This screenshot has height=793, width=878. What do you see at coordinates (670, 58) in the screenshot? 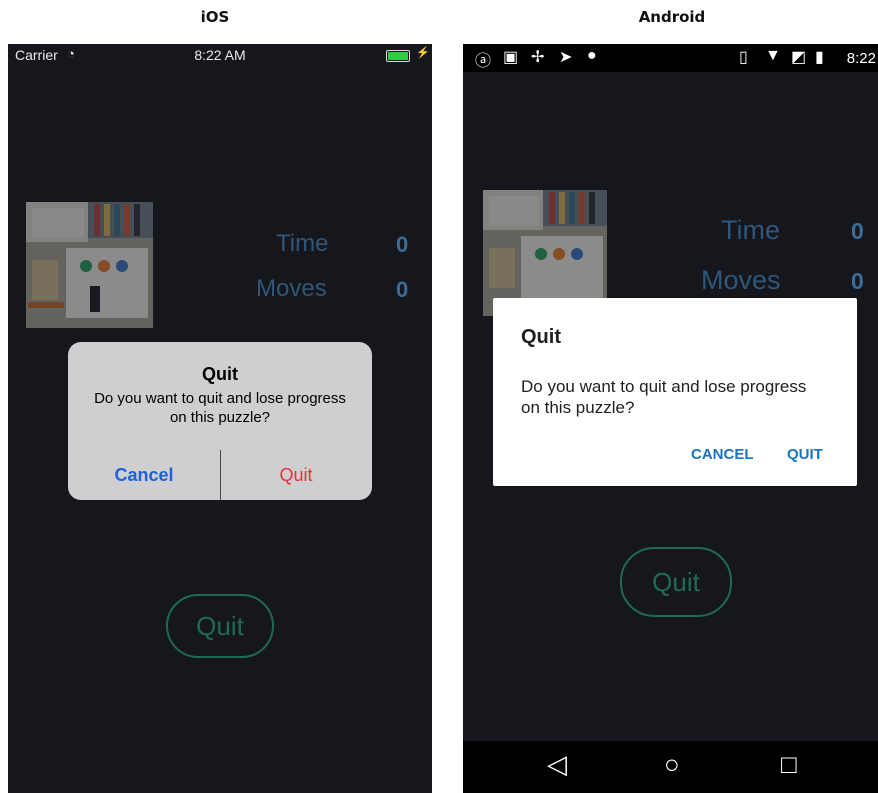
I see `android-status-bar: ⓐ ▣ ✢ ➤ ● ▯ ▼ ◩ ▮ 8:22` at bounding box center [670, 58].